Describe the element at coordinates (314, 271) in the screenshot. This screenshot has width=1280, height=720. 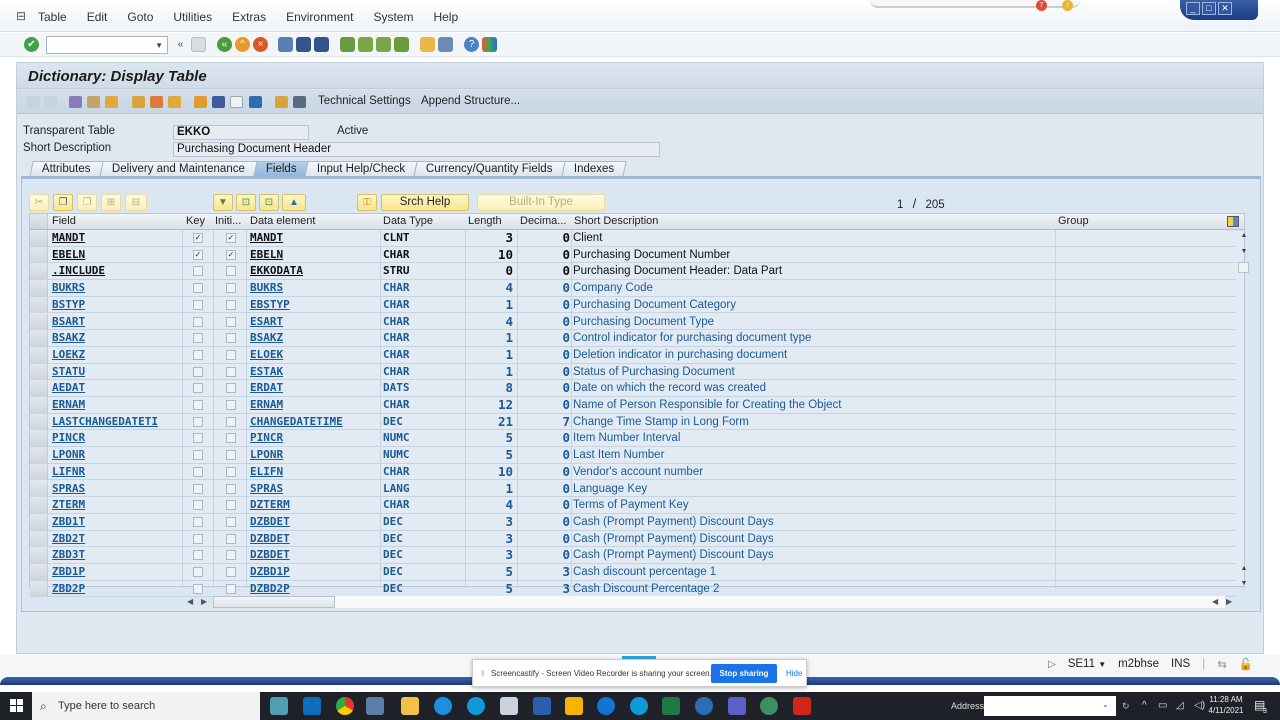
I see `data-element: EKKODATA` at that location.